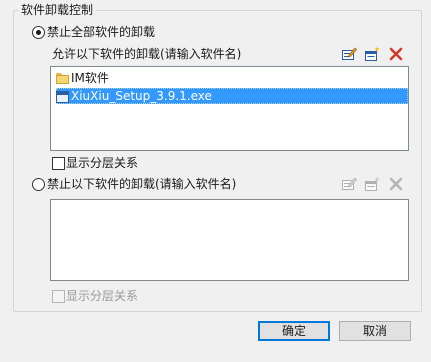 Image resolution: width=431 pixels, height=362 pixels. I want to click on block-listed-radio, so click(38, 184).